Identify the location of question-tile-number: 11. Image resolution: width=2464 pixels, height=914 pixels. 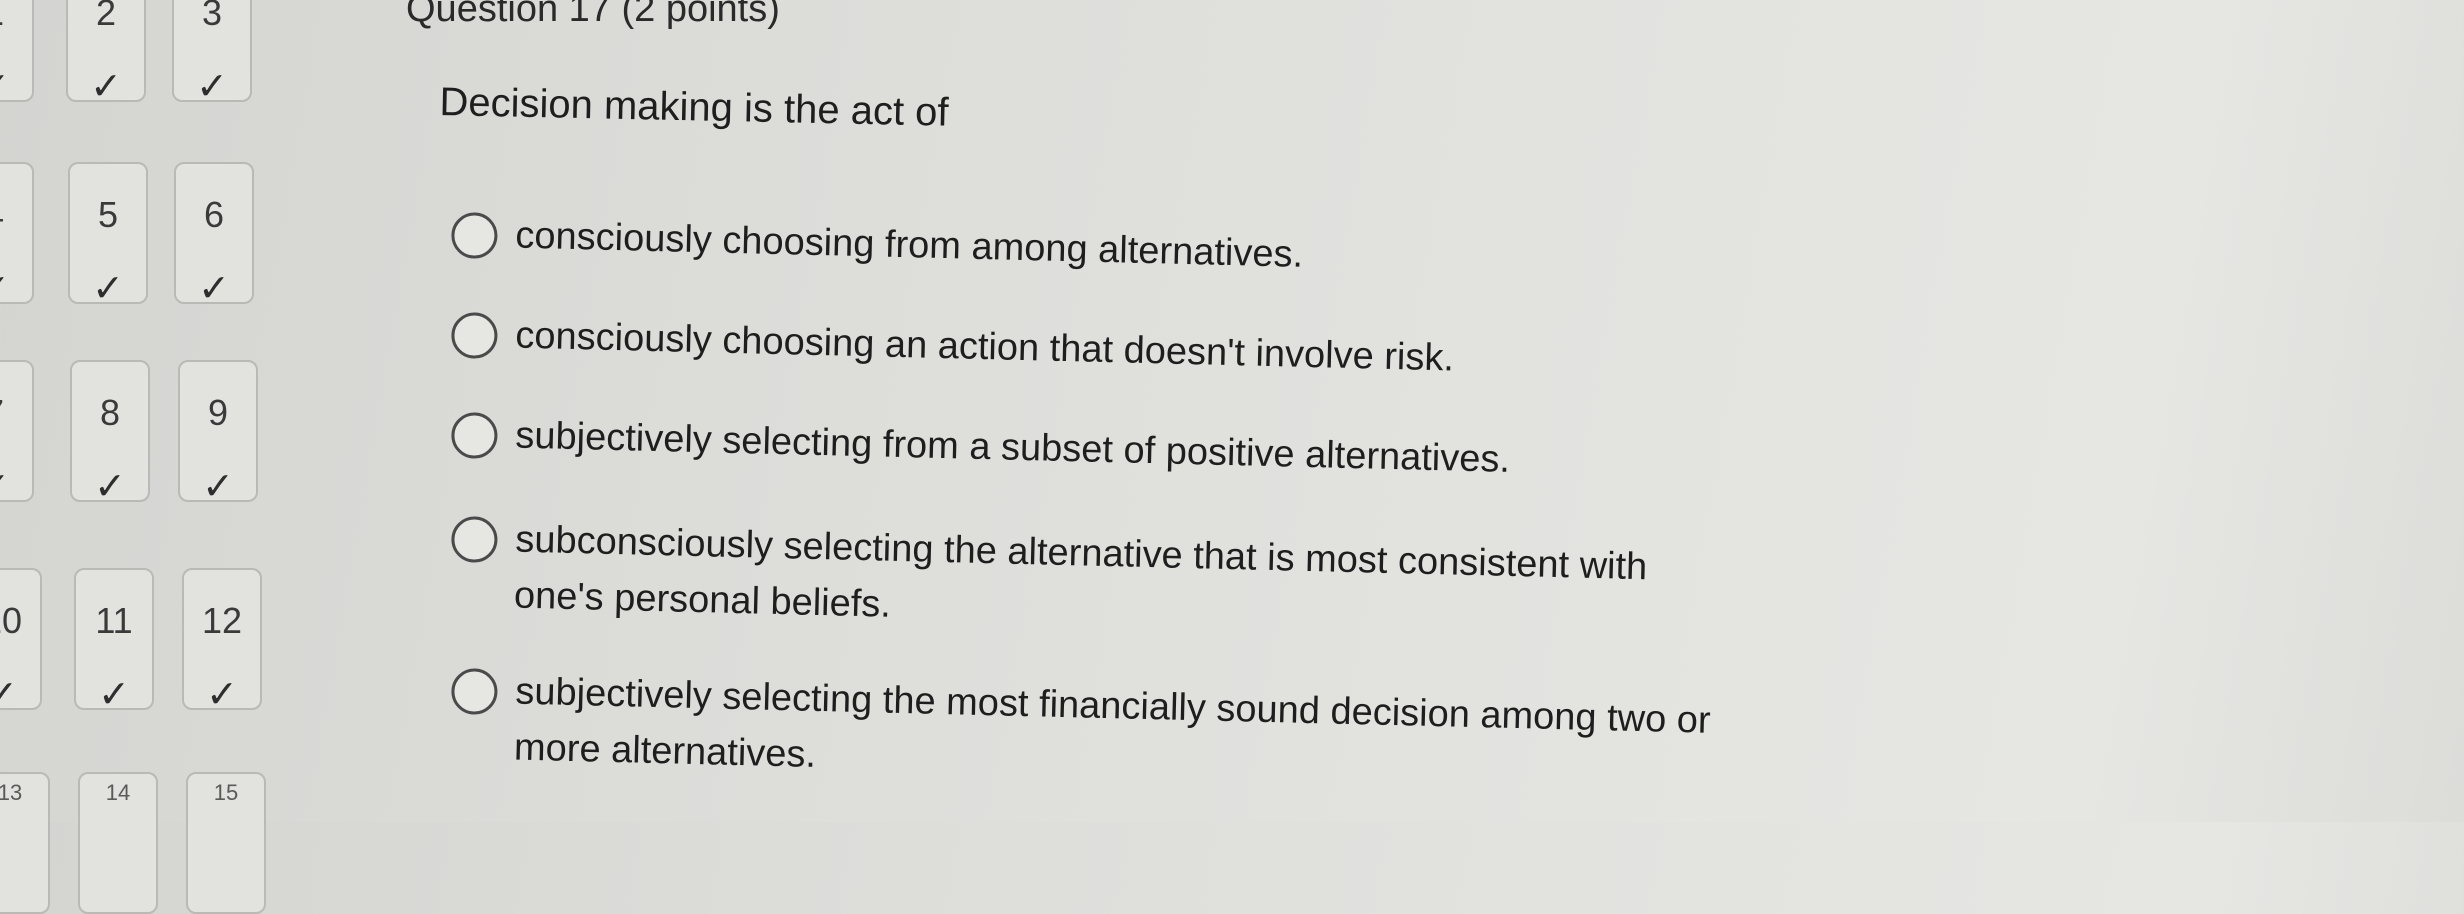
(114, 620).